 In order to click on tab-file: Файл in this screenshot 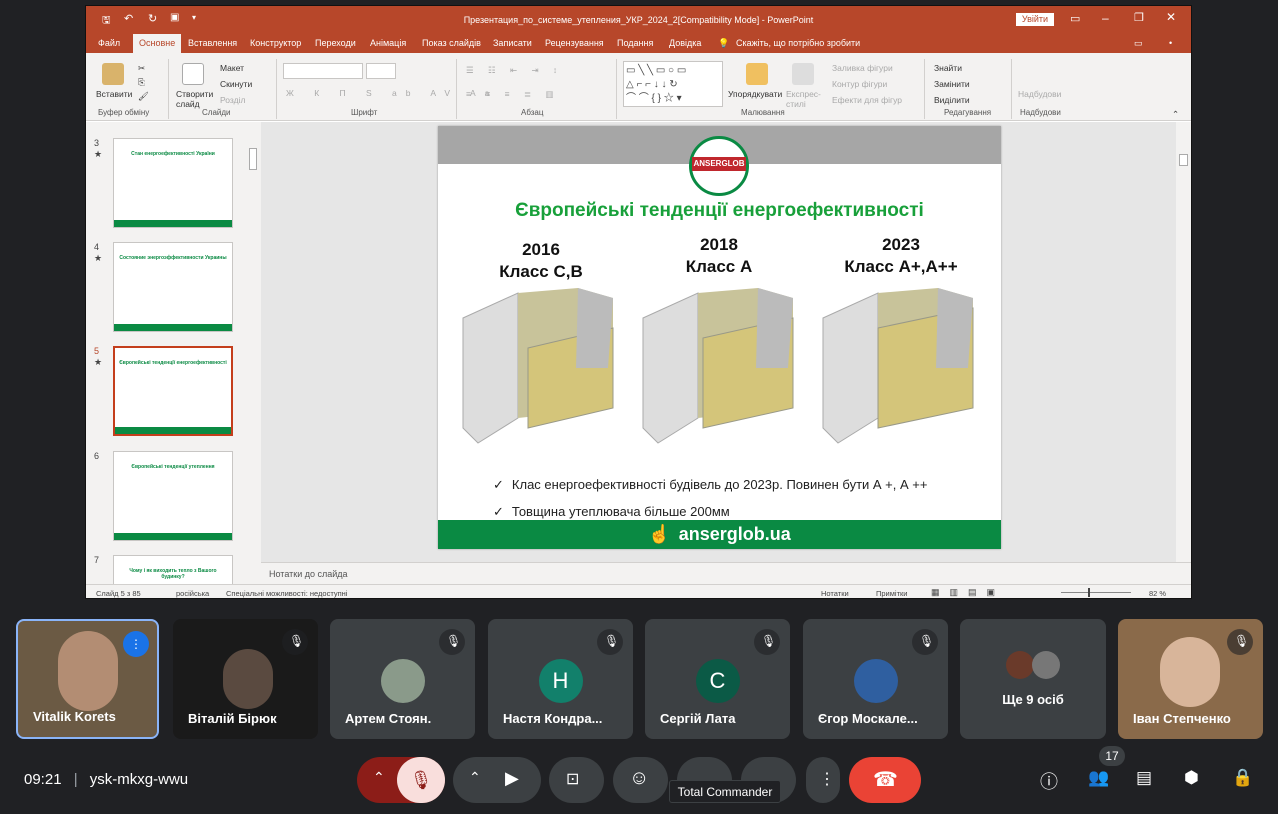, I will do `click(109, 43)`.